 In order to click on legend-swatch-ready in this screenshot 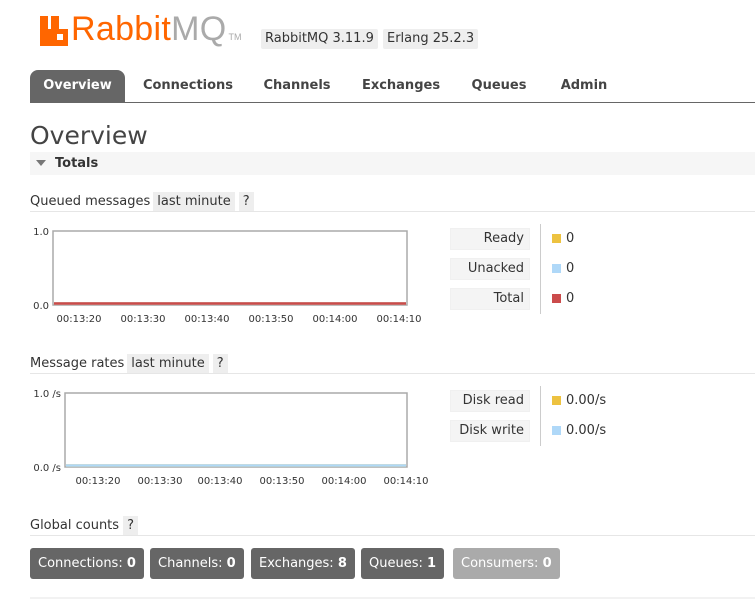, I will do `click(556, 238)`.